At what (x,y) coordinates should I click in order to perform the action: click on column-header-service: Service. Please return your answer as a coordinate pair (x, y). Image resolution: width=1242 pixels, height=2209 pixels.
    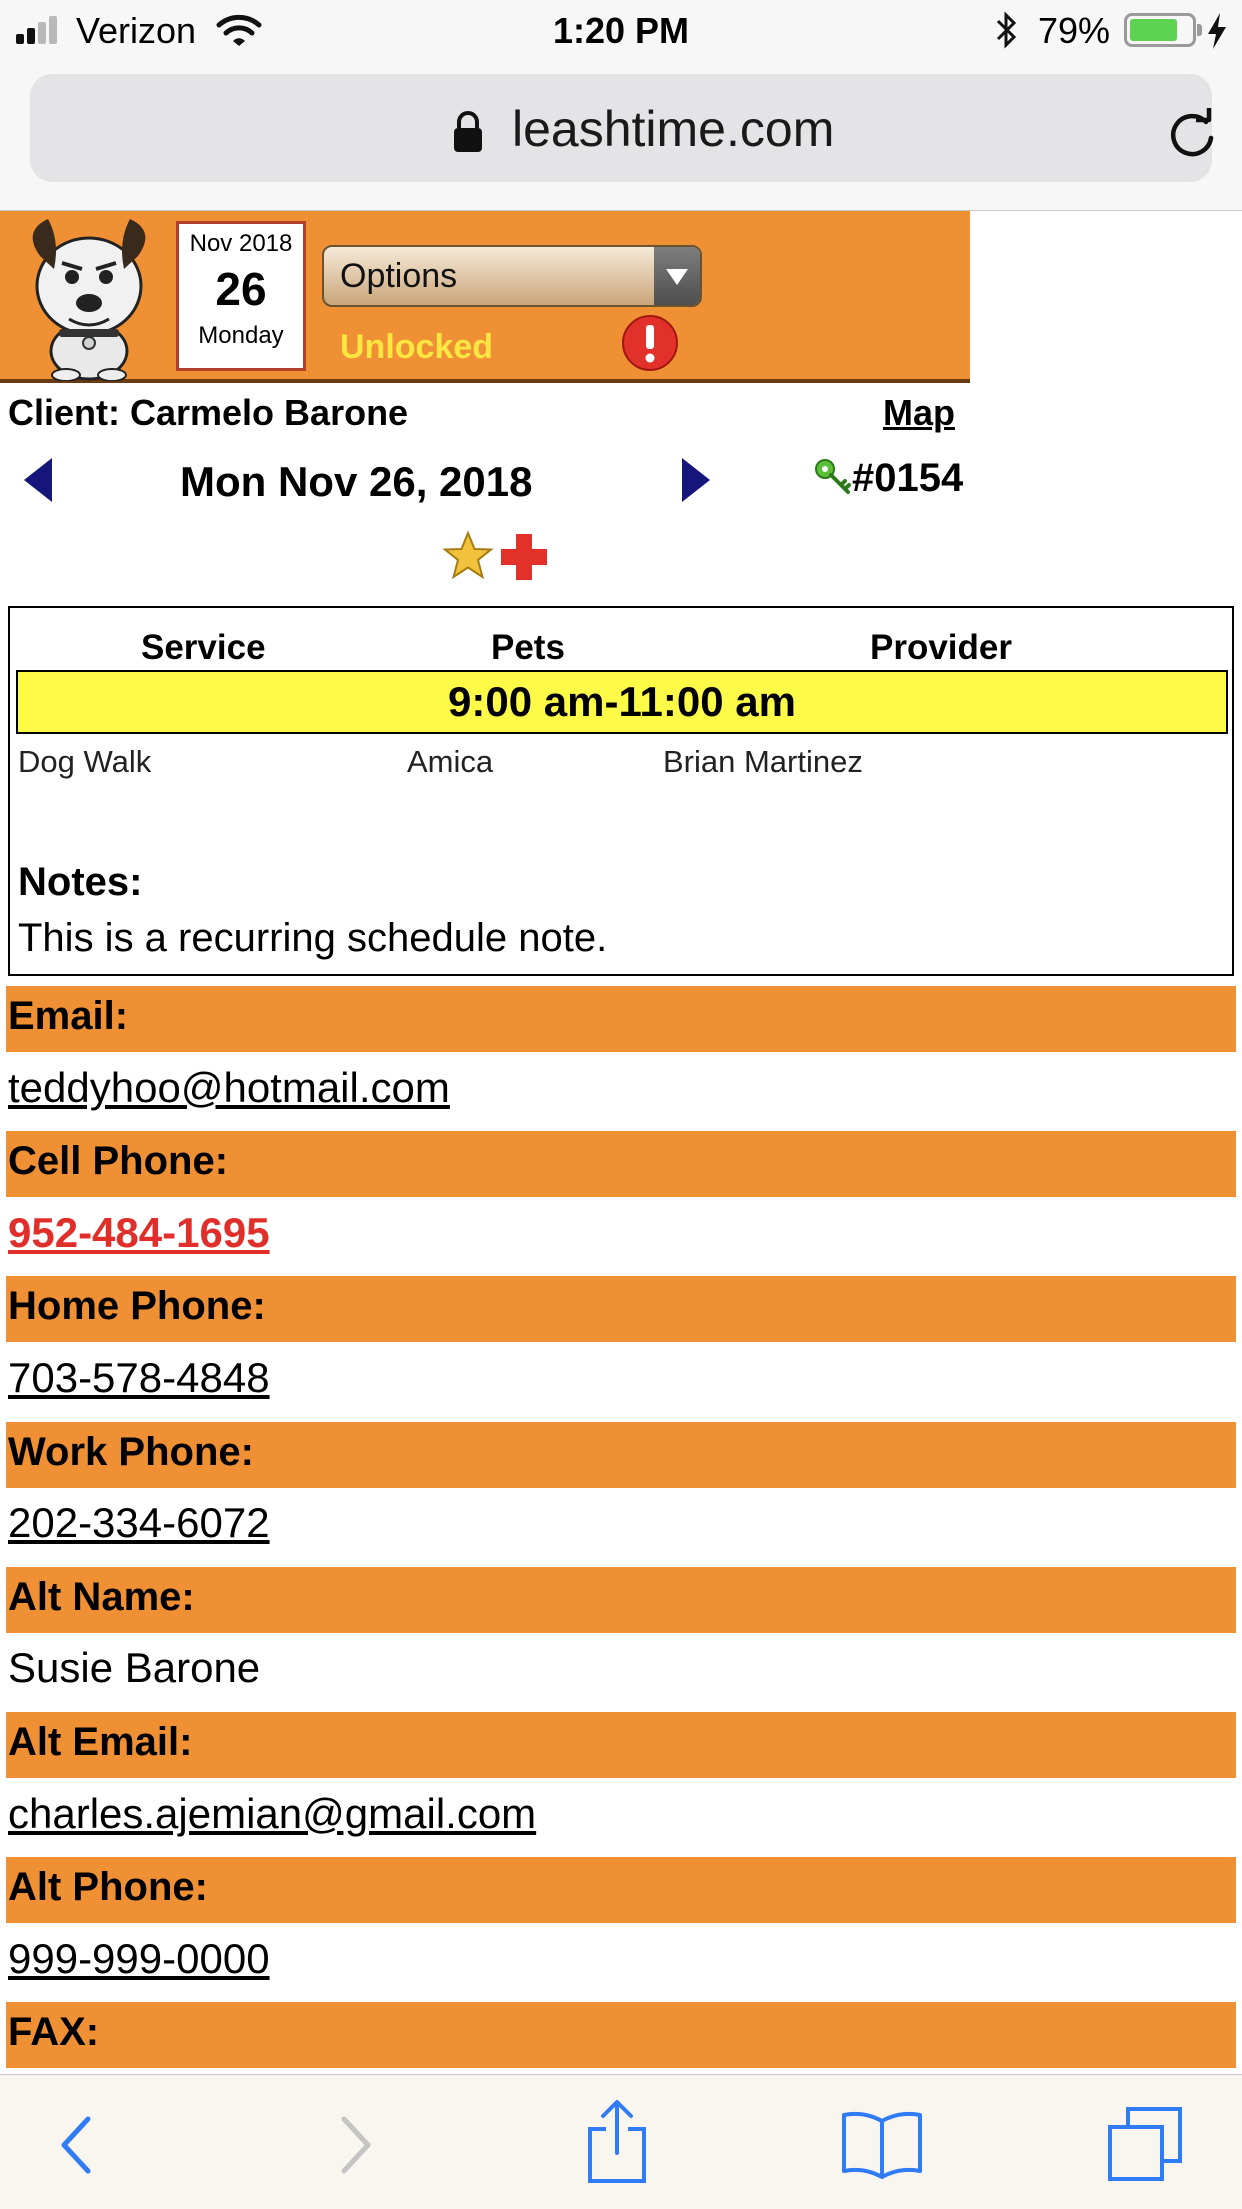
    Looking at the image, I should click on (203, 647).